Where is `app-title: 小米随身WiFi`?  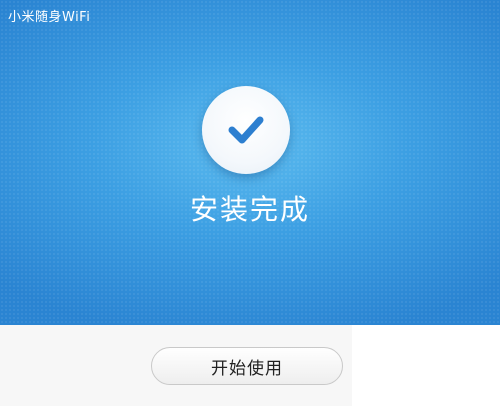
app-title: 小米随身WiFi is located at coordinates (49, 17).